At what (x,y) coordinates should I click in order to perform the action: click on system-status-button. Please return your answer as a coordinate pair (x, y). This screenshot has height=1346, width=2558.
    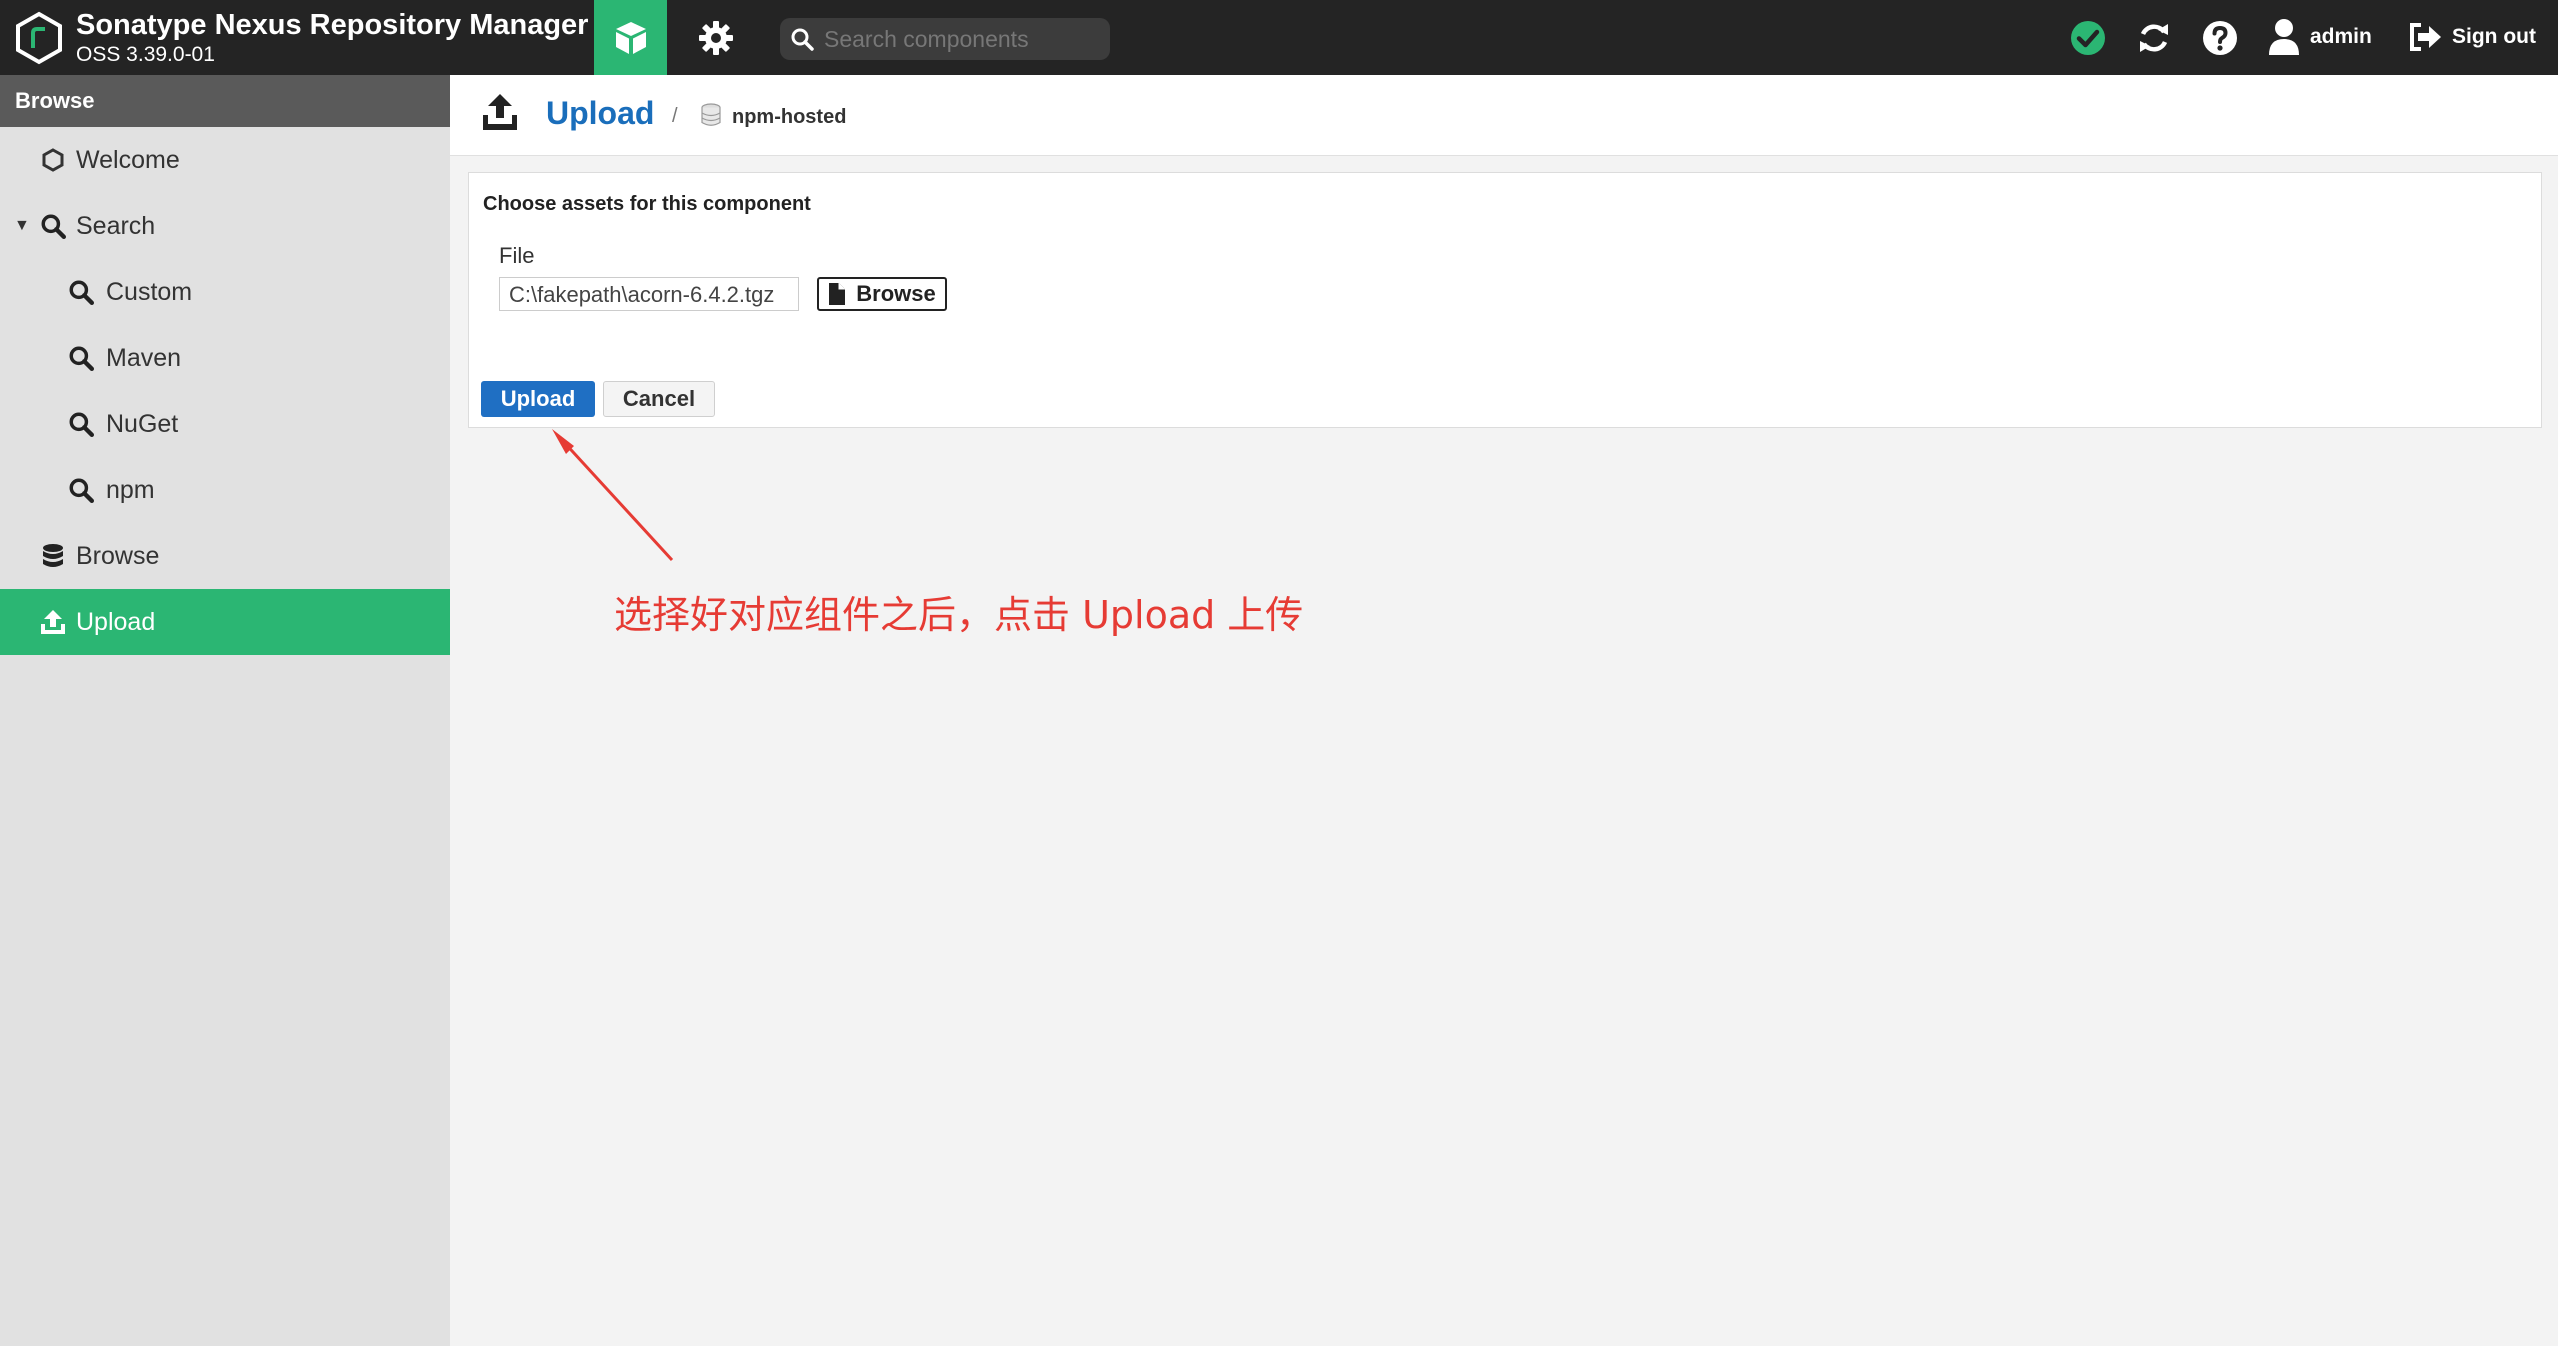
    Looking at the image, I should click on (2088, 38).